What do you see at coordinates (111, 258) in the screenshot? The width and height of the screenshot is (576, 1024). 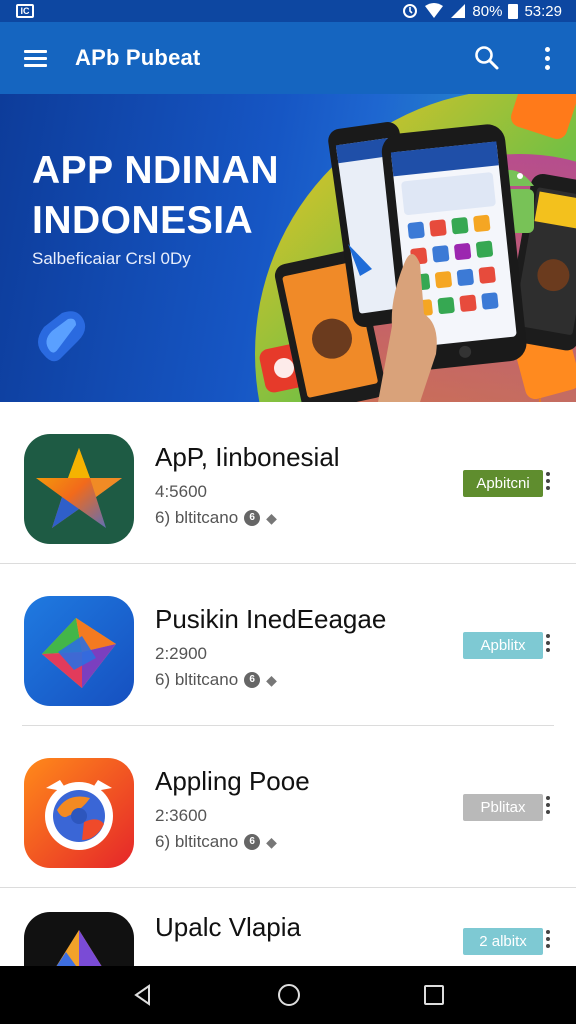 I see `banner-subtitle: Salbeficaiar Crsl 0Dy` at bounding box center [111, 258].